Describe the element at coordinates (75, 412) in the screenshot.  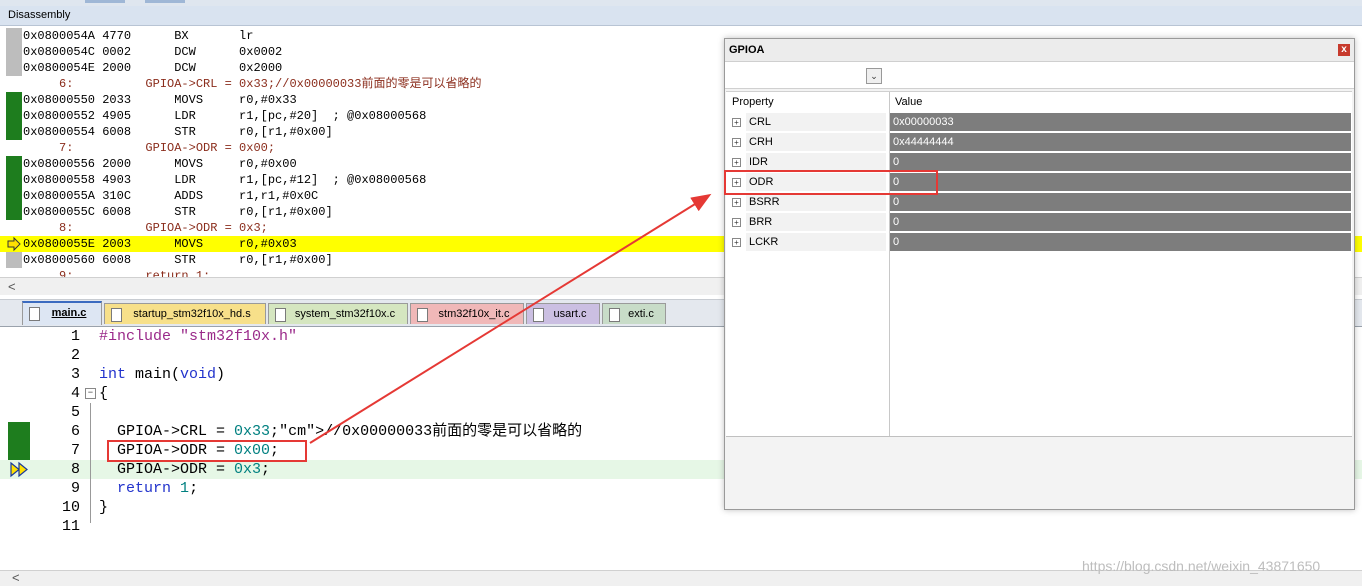
I see `line-number: 5` at that location.